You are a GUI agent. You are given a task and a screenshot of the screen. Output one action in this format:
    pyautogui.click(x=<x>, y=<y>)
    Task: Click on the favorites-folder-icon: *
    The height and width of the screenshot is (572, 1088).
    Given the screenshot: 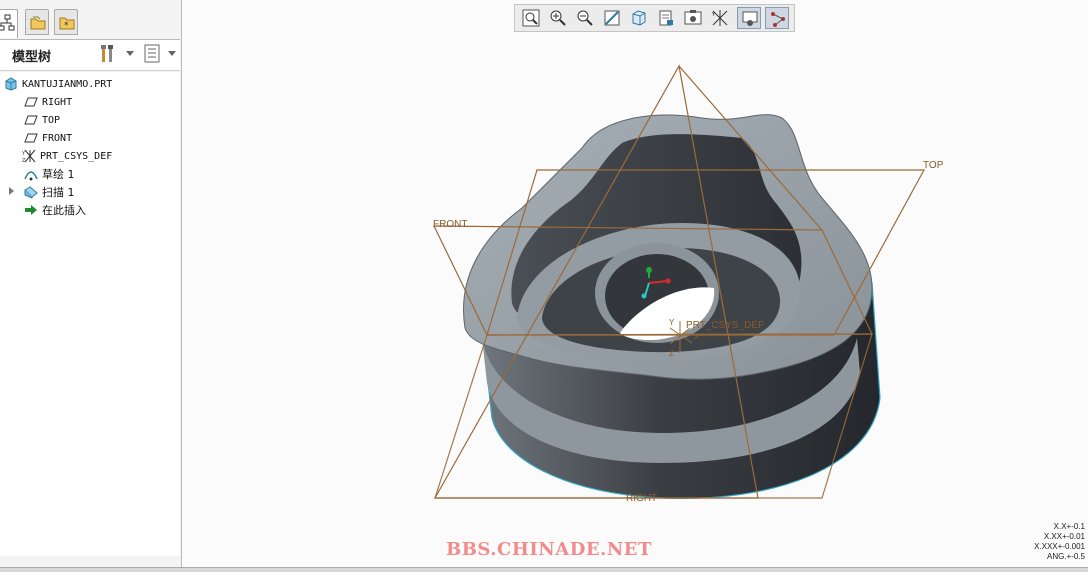 What is the action you would take?
    pyautogui.click(x=67, y=24)
    